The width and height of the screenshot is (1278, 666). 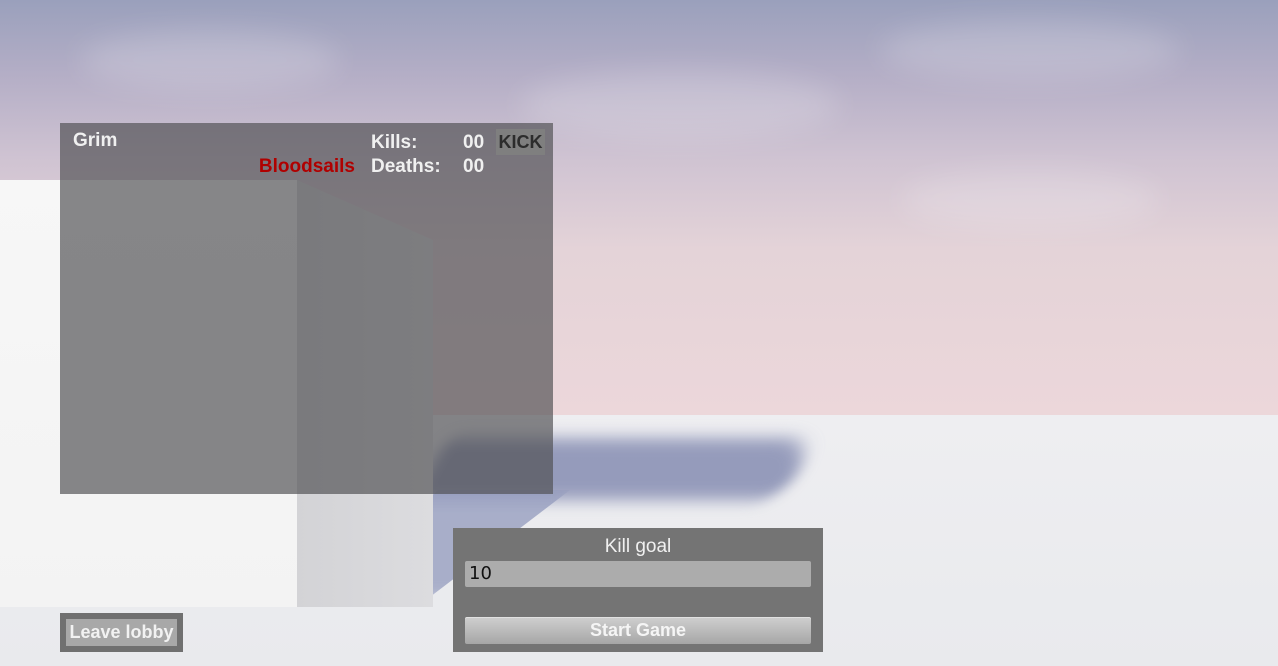 What do you see at coordinates (394, 142) in the screenshot?
I see `kills-label: Kills:` at bounding box center [394, 142].